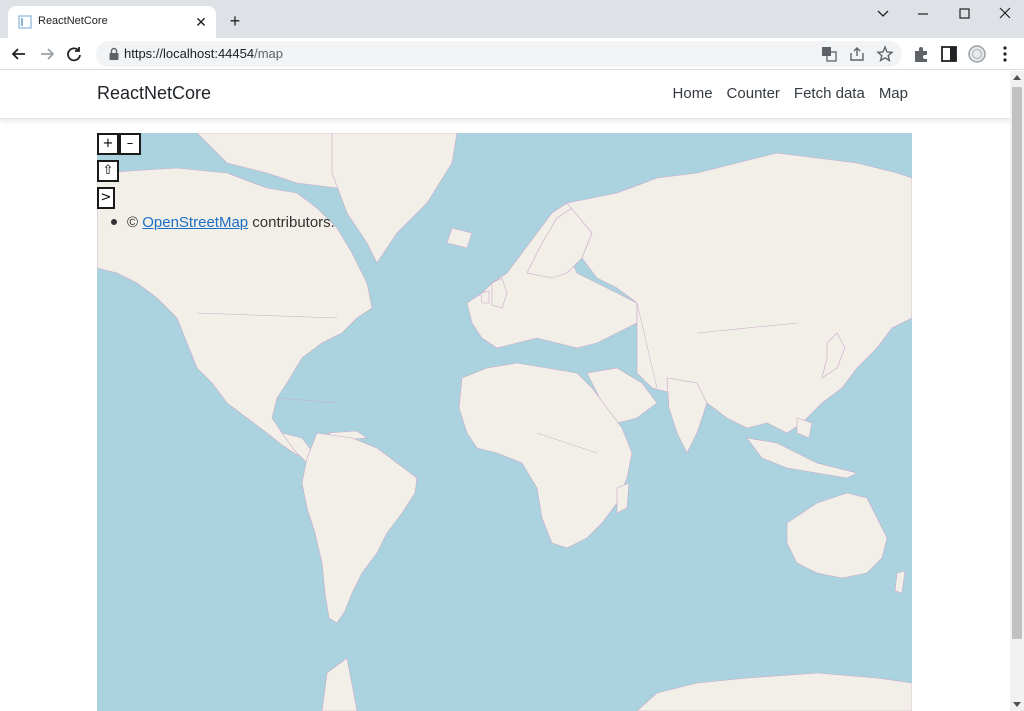  What do you see at coordinates (114, 54) in the screenshot?
I see `lock-icon` at bounding box center [114, 54].